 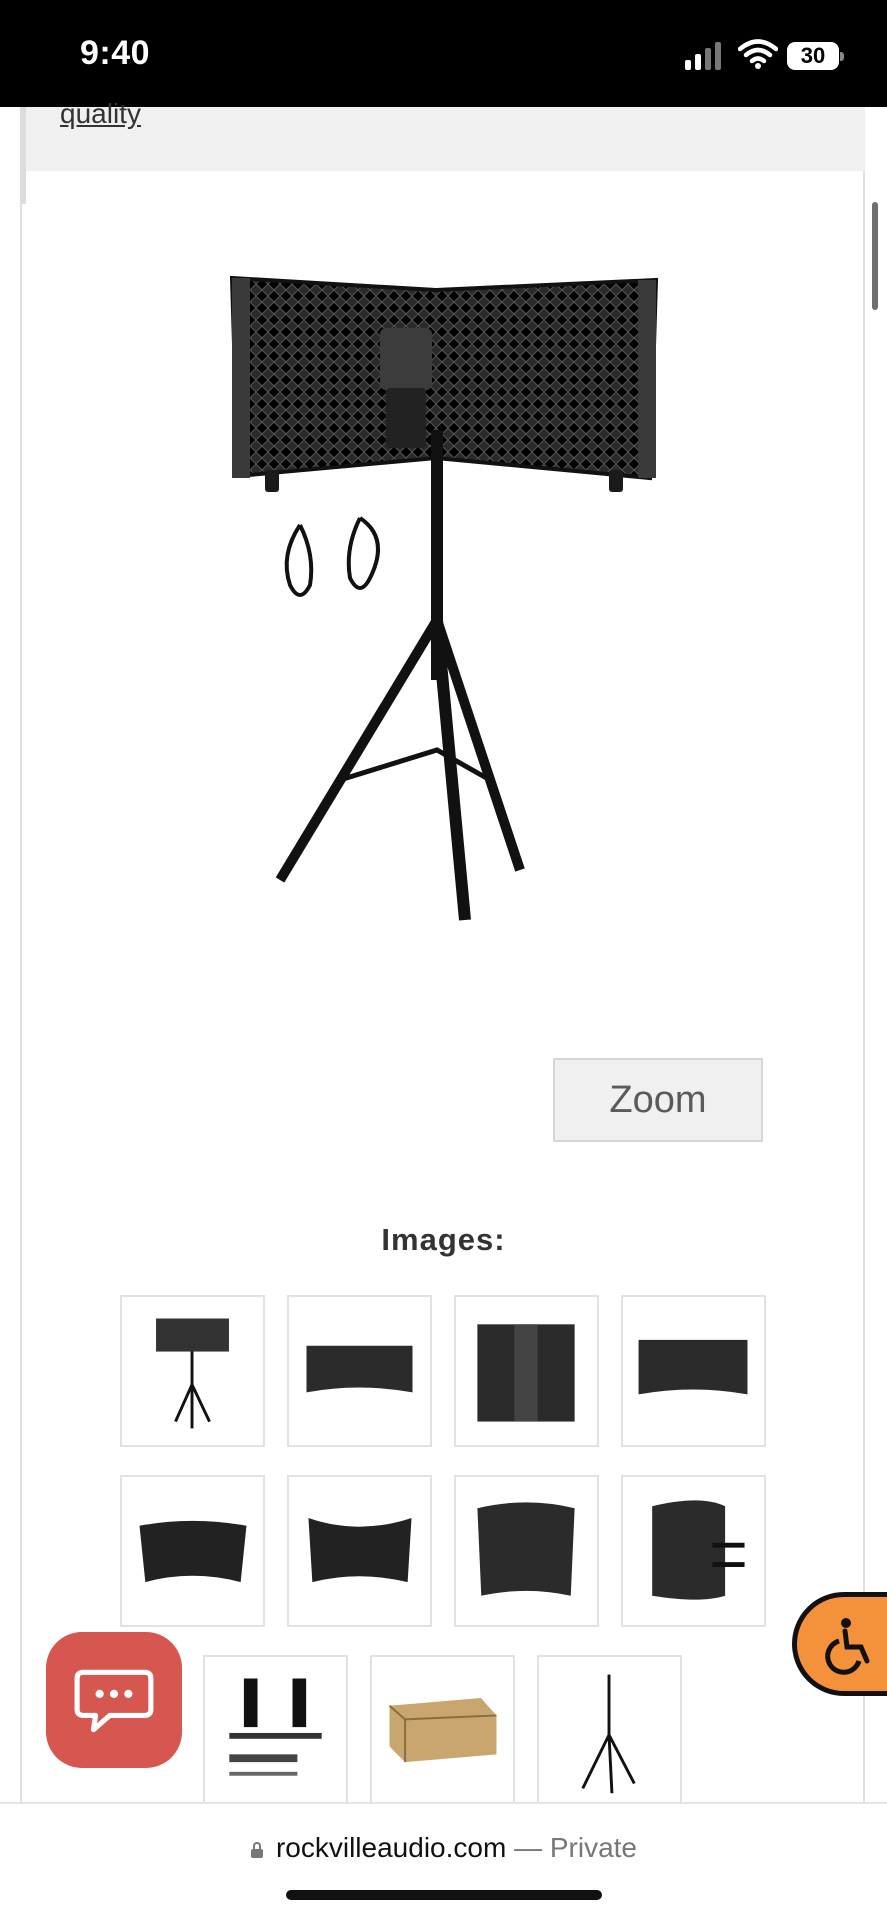 I want to click on chat-button, so click(x=114, y=1700).